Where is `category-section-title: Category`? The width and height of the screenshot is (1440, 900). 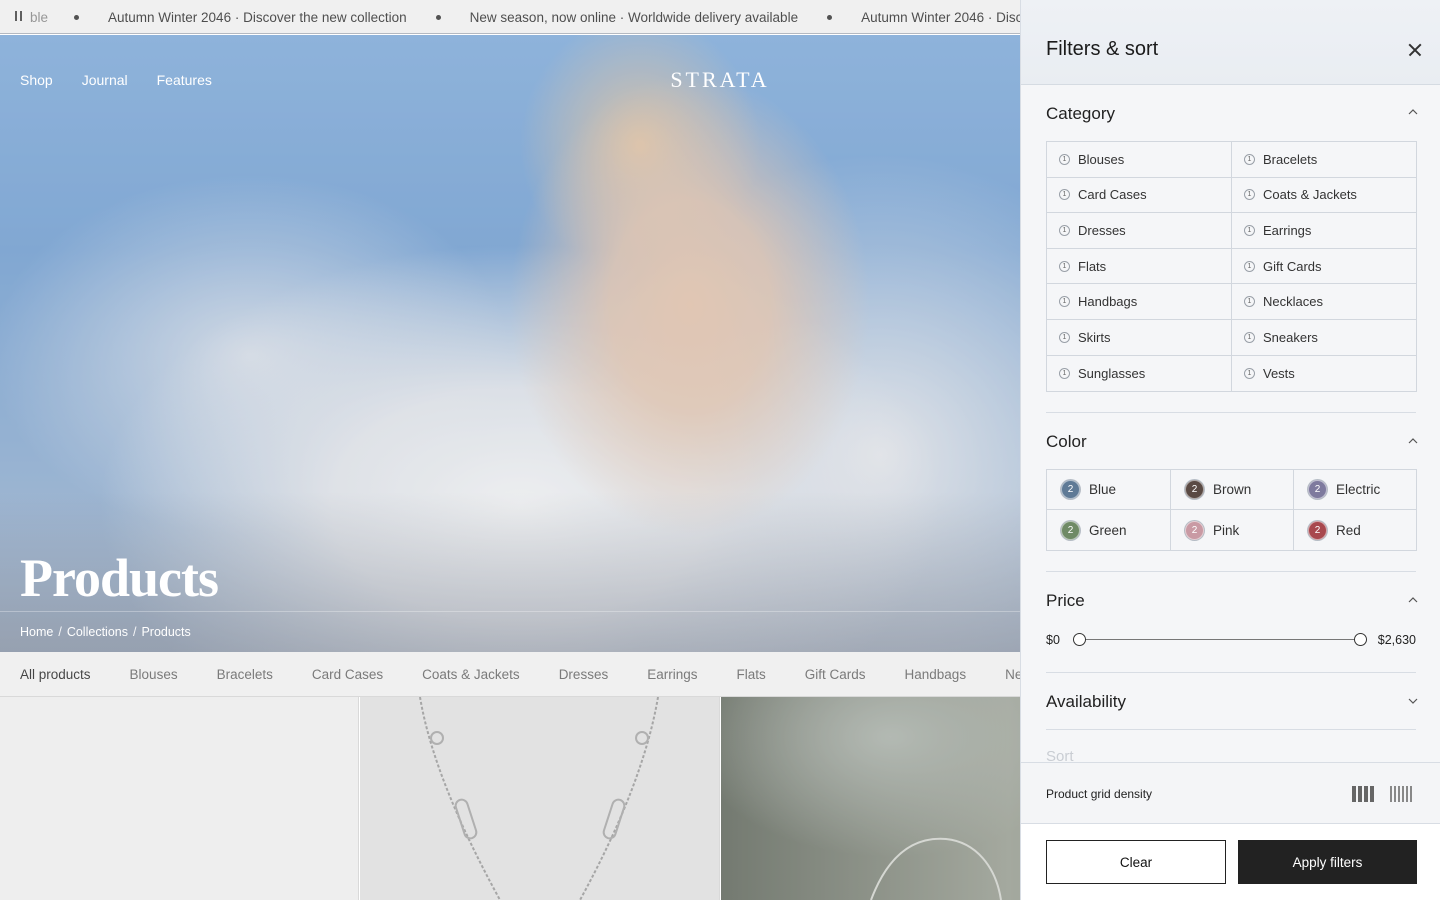 category-section-title: Category is located at coordinates (1080, 114).